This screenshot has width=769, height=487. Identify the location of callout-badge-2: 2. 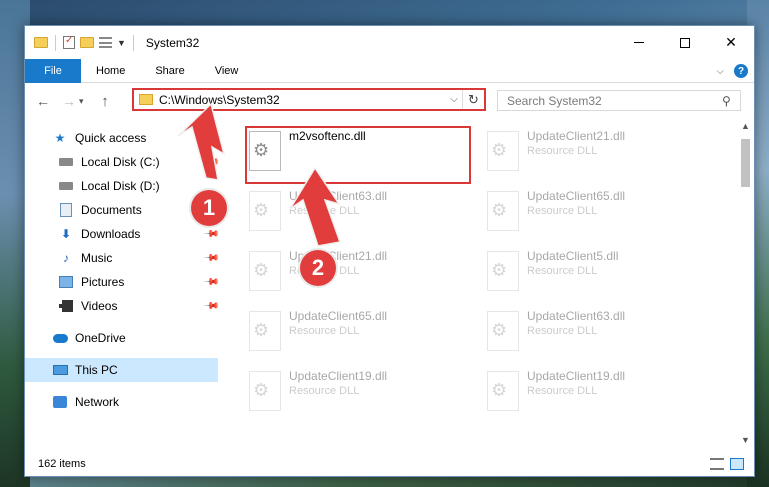
(318, 268).